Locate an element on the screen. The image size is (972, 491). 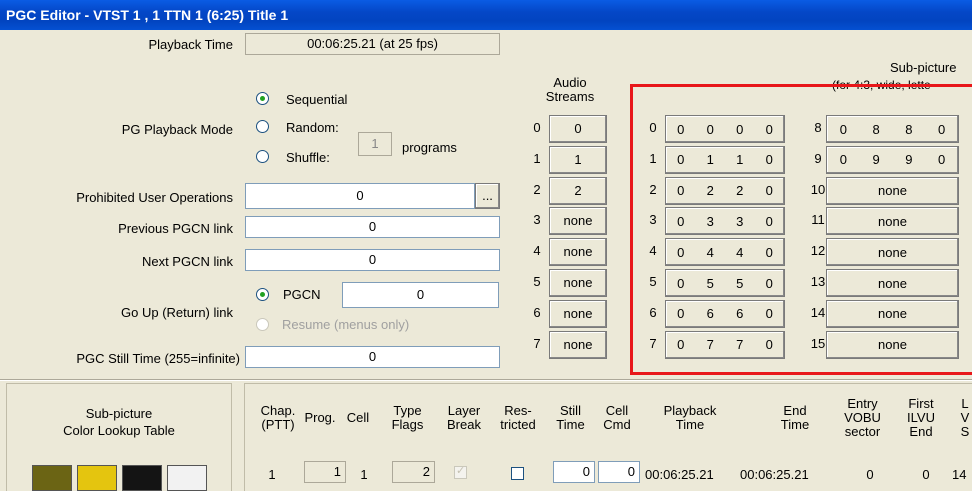
go-up-resume-radio is located at coordinates (262, 324).